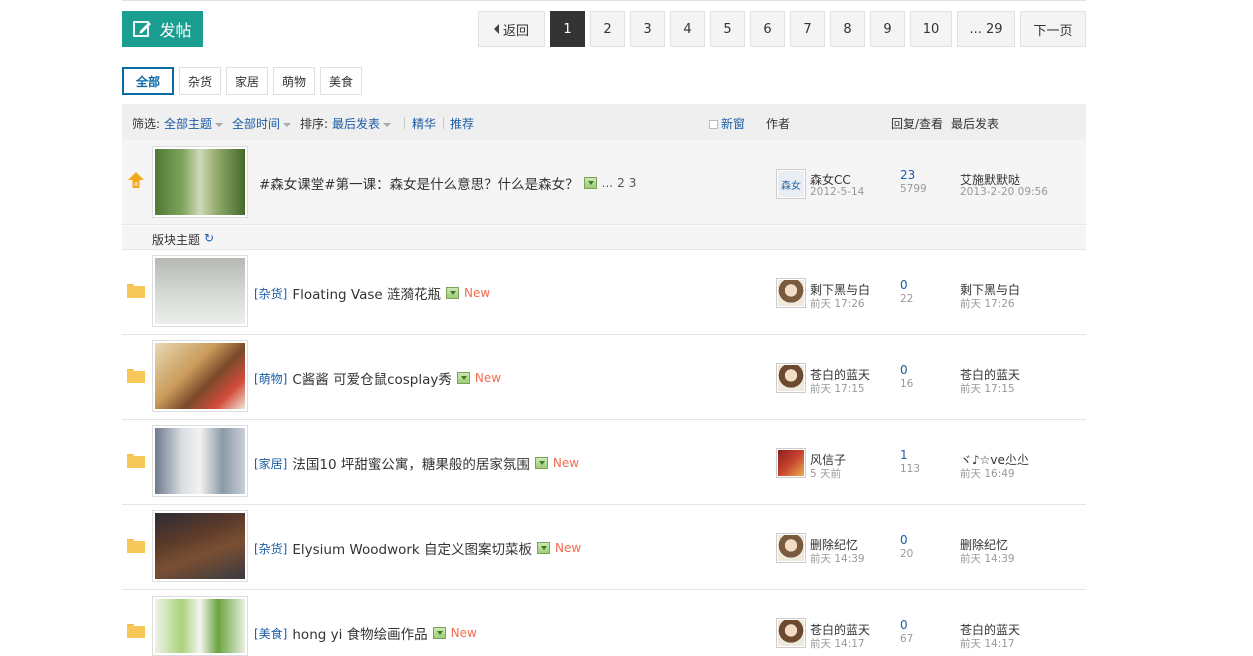 The height and width of the screenshot is (656, 1253). Describe the element at coordinates (1004, 192) in the screenshot. I see `sticky-thread-last-date: 2013-2-20 09:56` at that location.